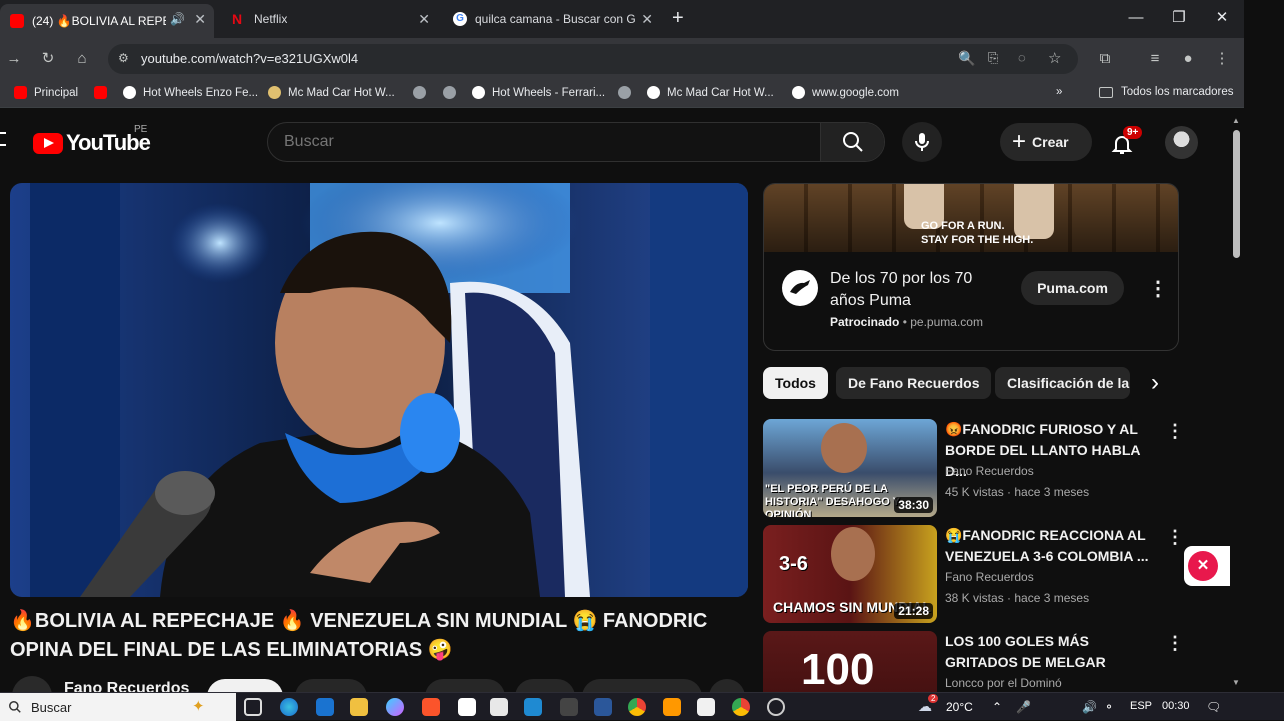 This screenshot has width=1284, height=721. Describe the element at coordinates (177, 19) in the screenshot. I see `speaker-icon: 🔊` at that location.